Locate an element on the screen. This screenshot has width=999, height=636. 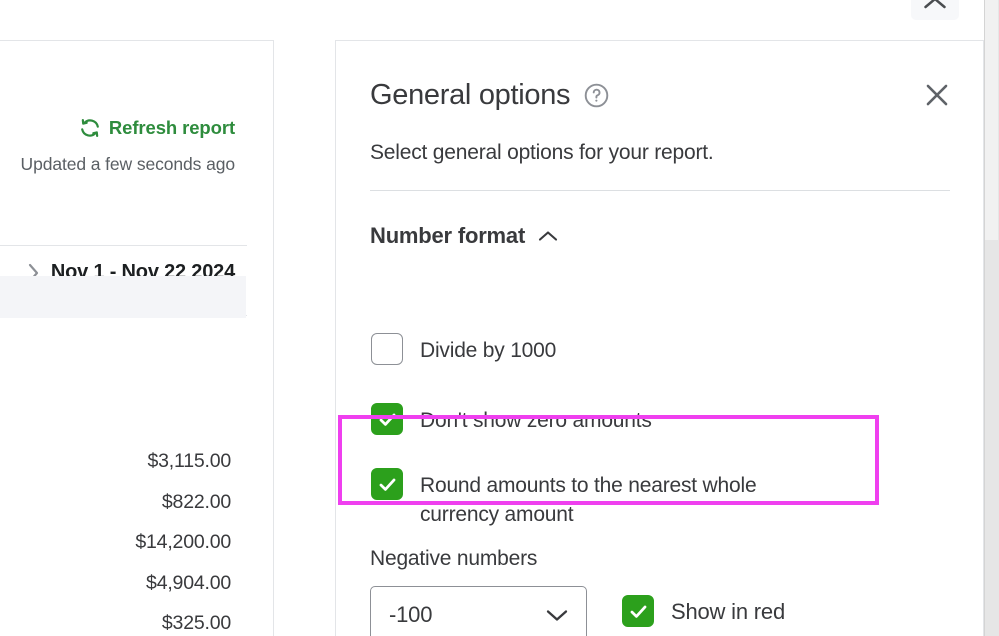
refresh-icon is located at coordinates (90, 128).